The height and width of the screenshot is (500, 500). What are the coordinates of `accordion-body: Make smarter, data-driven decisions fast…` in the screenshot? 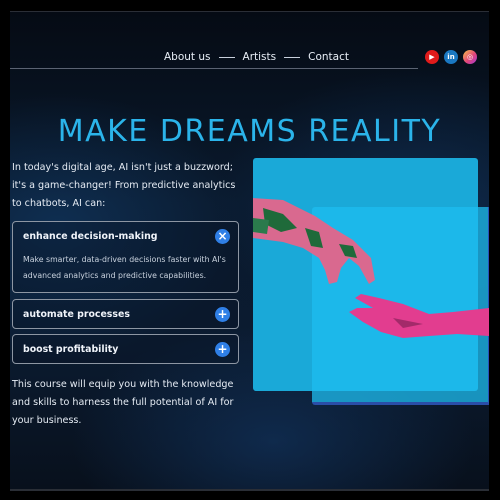 It's located at (124, 267).